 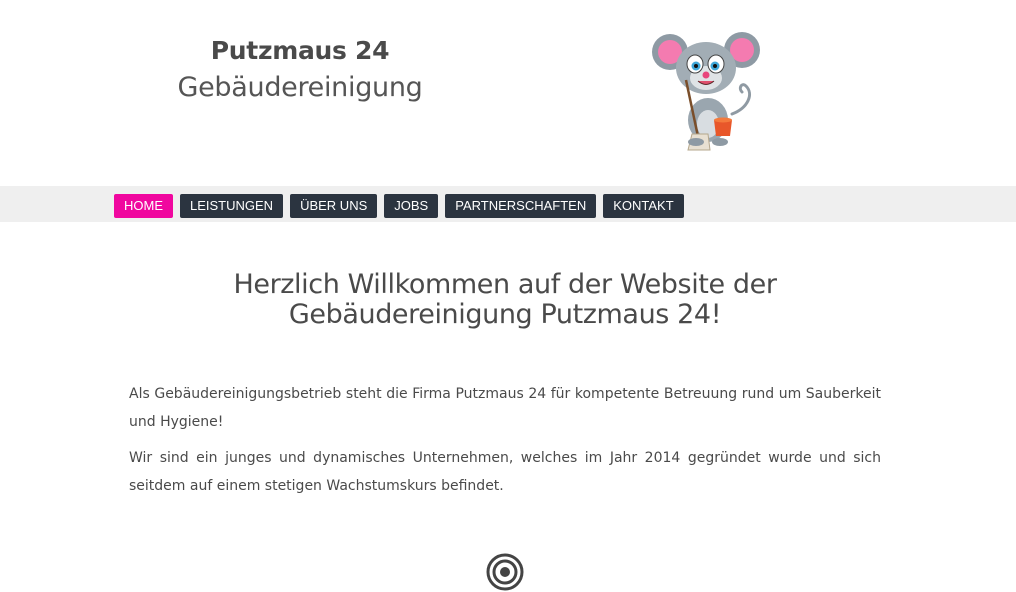 What do you see at coordinates (643, 206) in the screenshot?
I see `nav-item-kontakt: KONTAKT` at bounding box center [643, 206].